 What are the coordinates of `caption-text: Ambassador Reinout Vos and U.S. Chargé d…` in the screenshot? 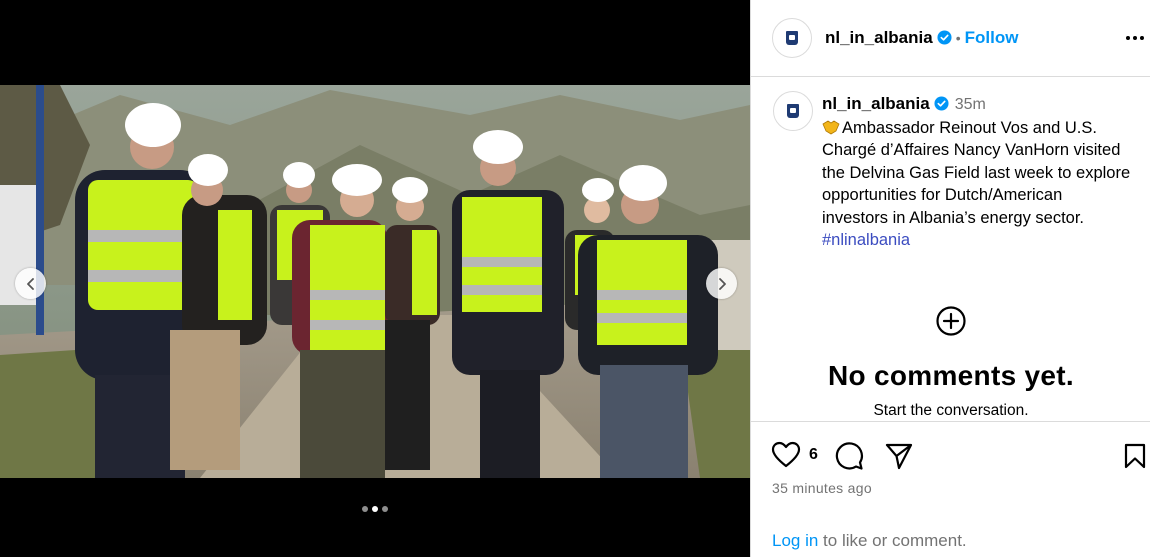 It's located at (976, 172).